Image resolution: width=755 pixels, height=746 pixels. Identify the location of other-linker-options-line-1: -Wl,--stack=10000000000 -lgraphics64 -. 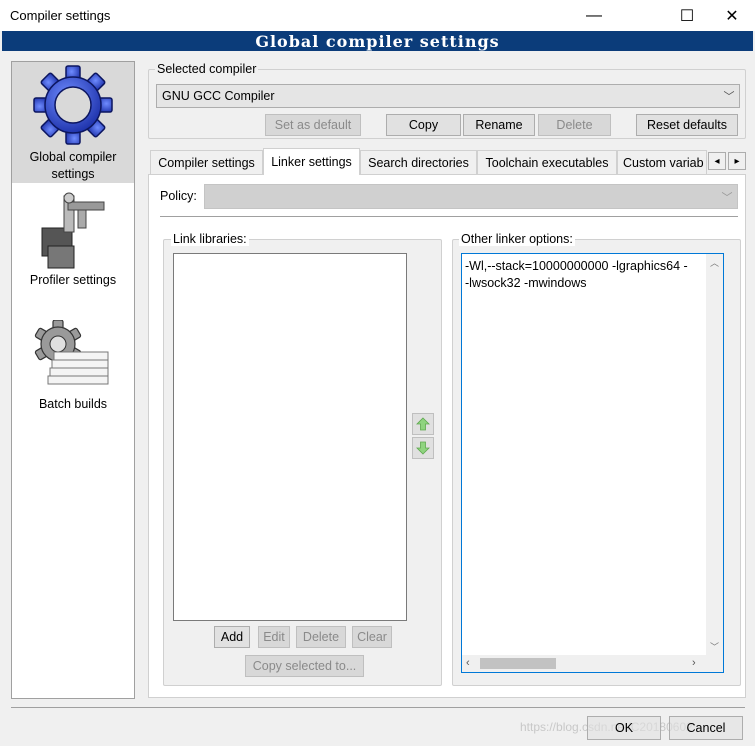
(576, 266).